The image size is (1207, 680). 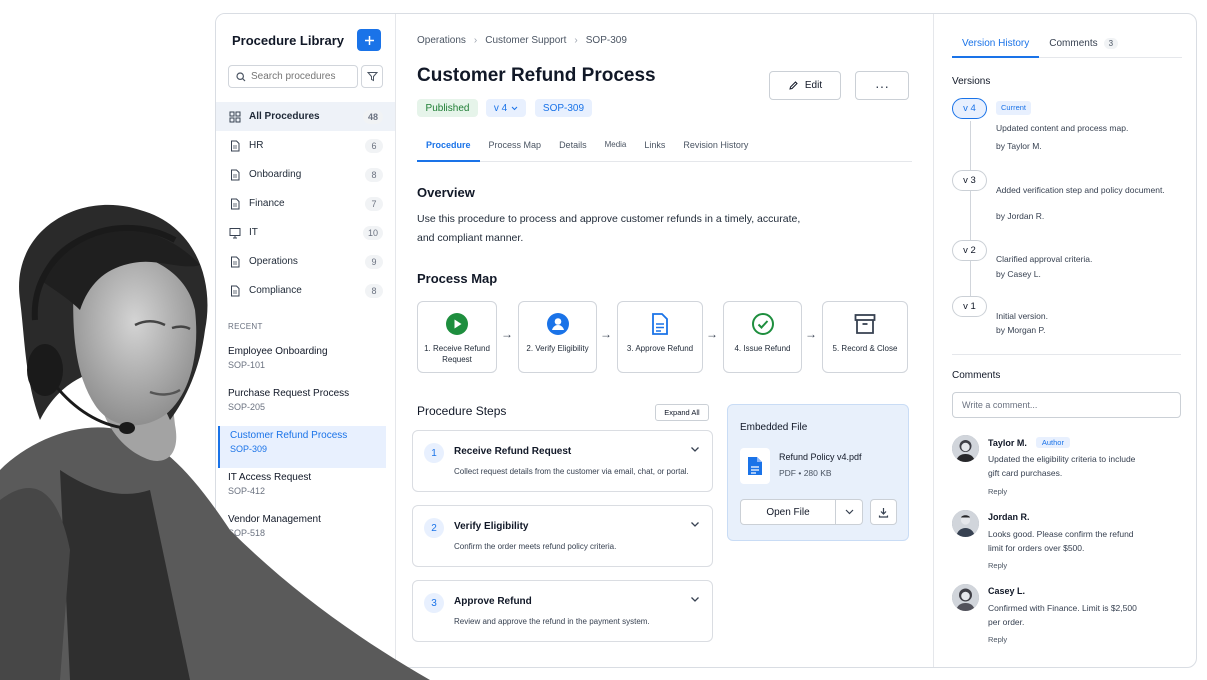 What do you see at coordinates (1066, 405) in the screenshot?
I see `comment-input` at bounding box center [1066, 405].